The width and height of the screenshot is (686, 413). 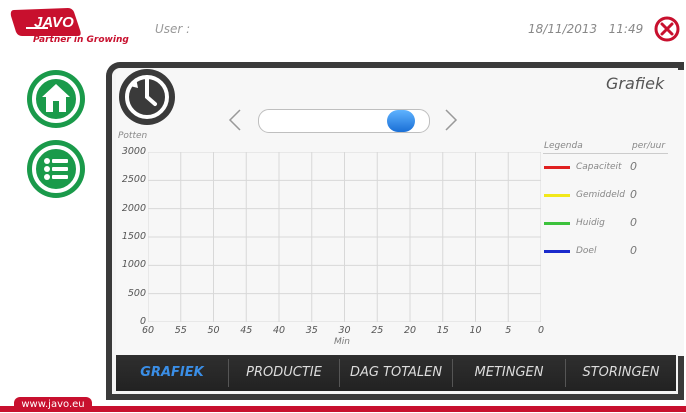 What do you see at coordinates (133, 208) in the screenshot?
I see `y-tick-label: 2000` at bounding box center [133, 208].